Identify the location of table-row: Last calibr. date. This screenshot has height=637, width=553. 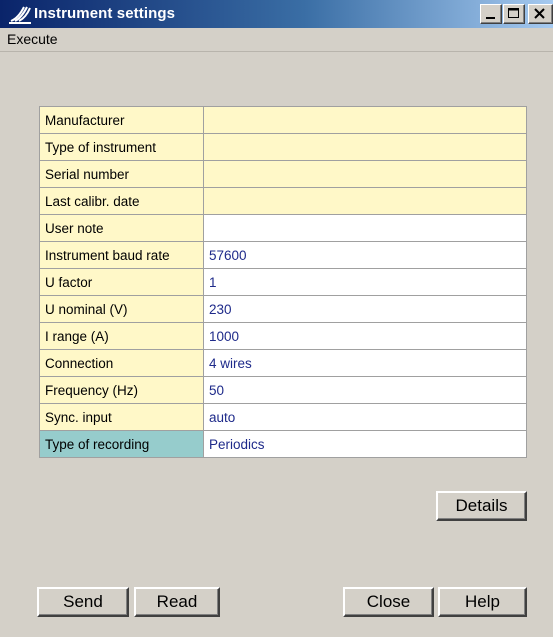
(283, 201).